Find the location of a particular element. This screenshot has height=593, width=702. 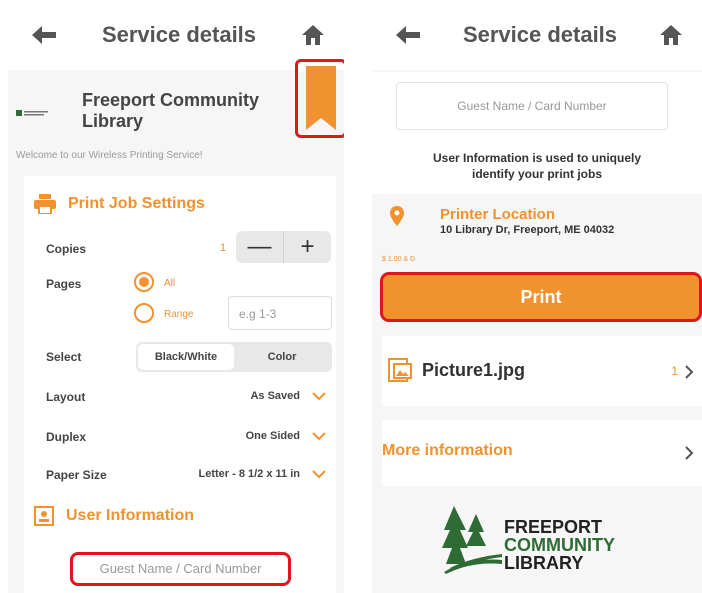

library-logo-icon is located at coordinates (32, 113).